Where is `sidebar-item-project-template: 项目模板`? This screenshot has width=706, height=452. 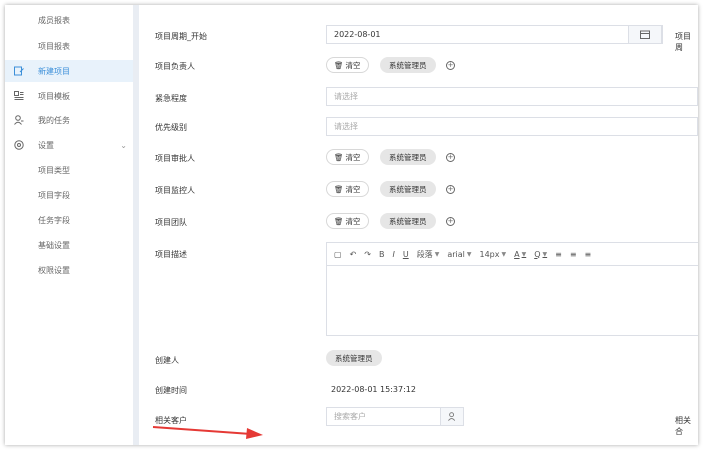 sidebar-item-project-template: 项目模板 is located at coordinates (69, 96).